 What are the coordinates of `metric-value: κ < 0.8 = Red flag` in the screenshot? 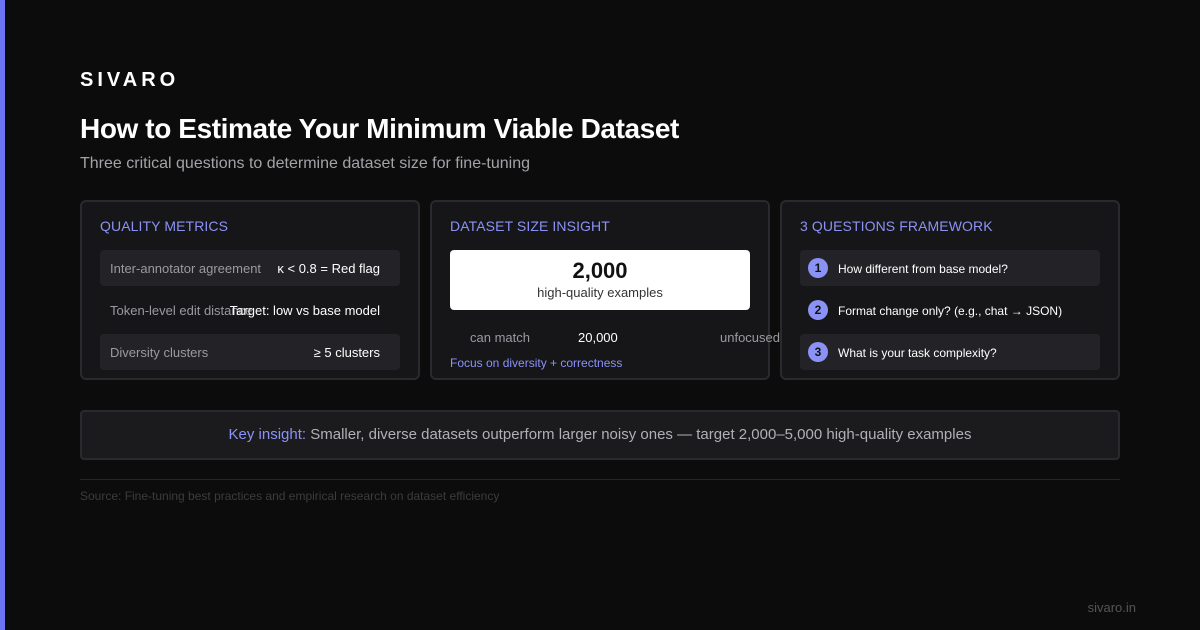 It's located at (328, 268).